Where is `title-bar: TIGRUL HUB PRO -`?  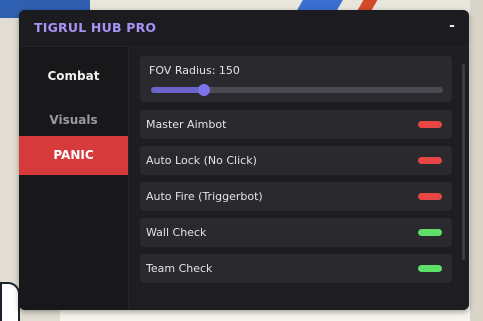 title-bar: TIGRUL HUB PRO - is located at coordinates (244, 28).